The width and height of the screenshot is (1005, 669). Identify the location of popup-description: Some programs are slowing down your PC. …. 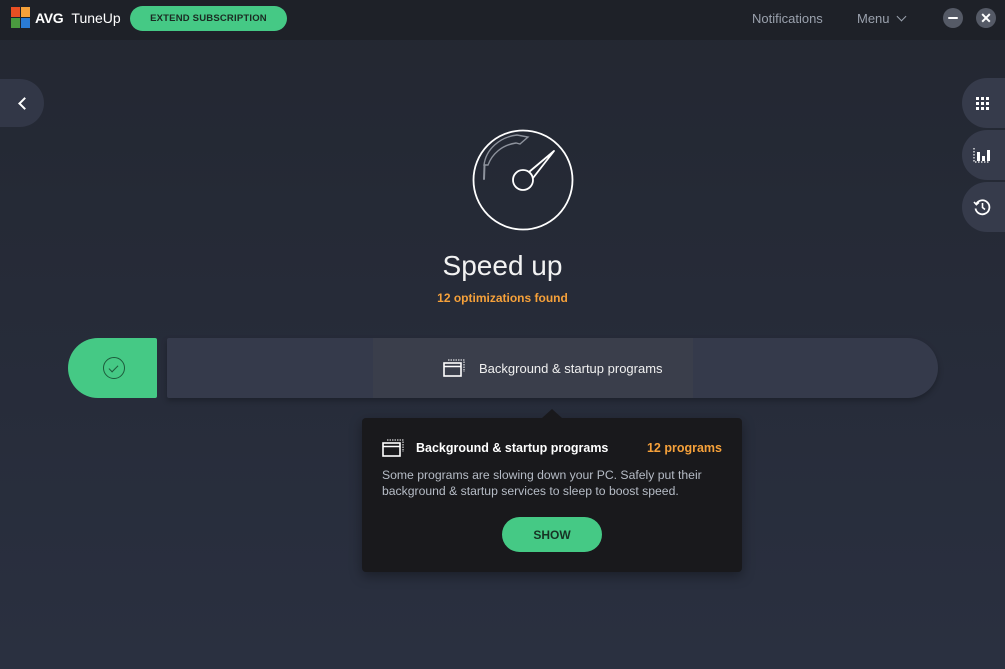
(542, 483).